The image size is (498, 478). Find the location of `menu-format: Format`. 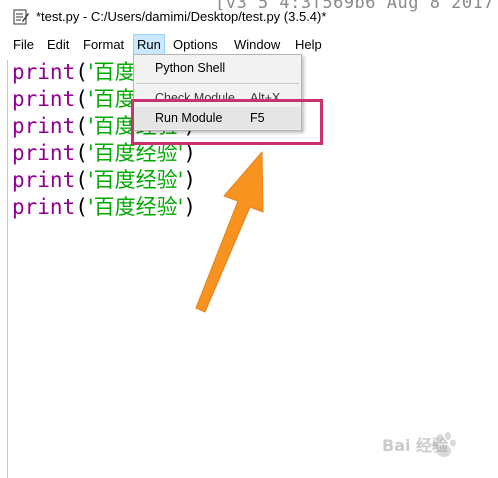

menu-format: Format is located at coordinates (103, 44).